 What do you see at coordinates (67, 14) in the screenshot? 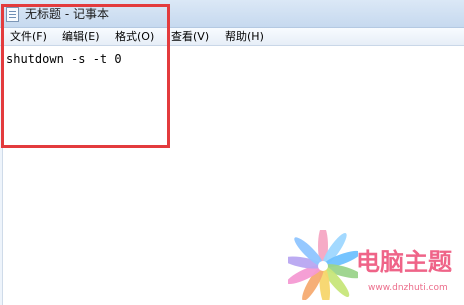
I see `window-title: 无标题 - 记事本` at bounding box center [67, 14].